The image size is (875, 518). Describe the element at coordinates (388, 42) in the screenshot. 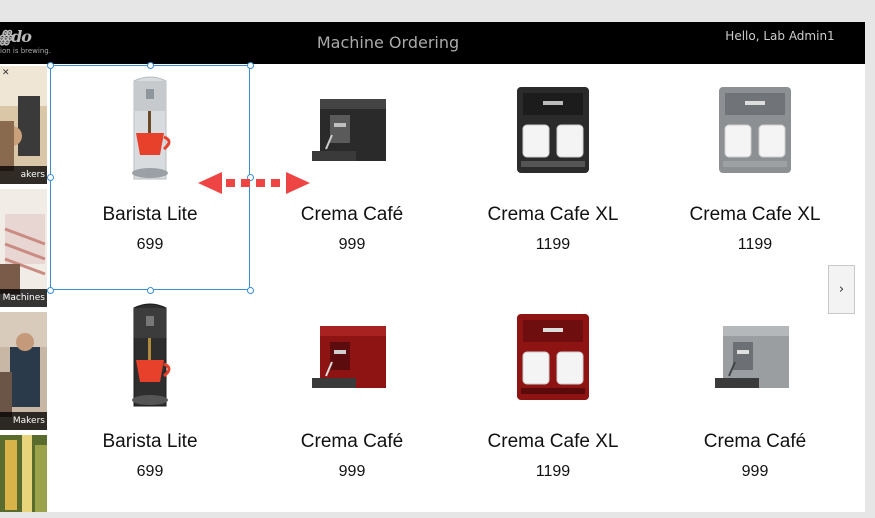

I see `page-title: Machine Ordering` at that location.